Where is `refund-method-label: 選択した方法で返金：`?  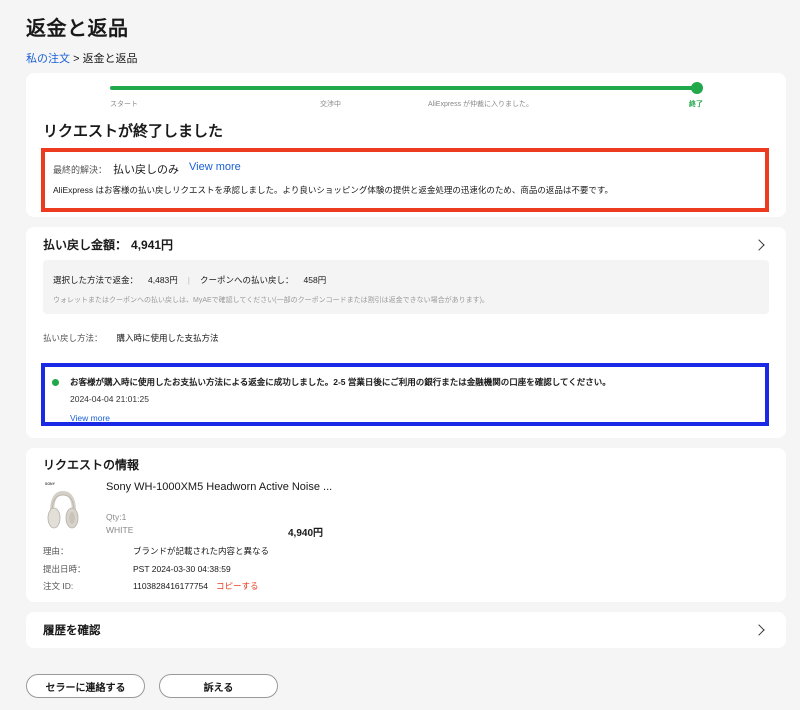 refund-method-label: 選択した方法で返金： is located at coordinates (96, 280).